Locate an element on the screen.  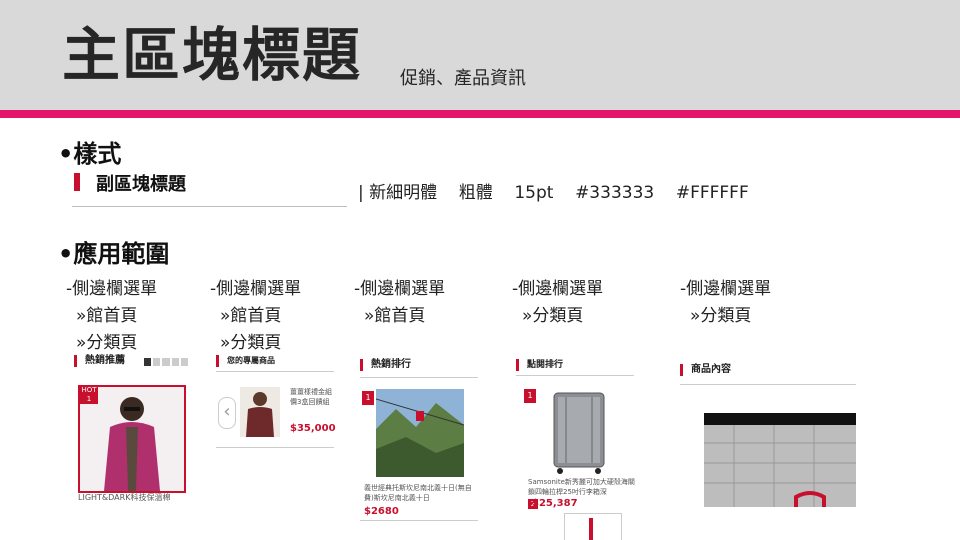
thumbnail-title: 熱銷推薦 is located at coordinates (99, 361).